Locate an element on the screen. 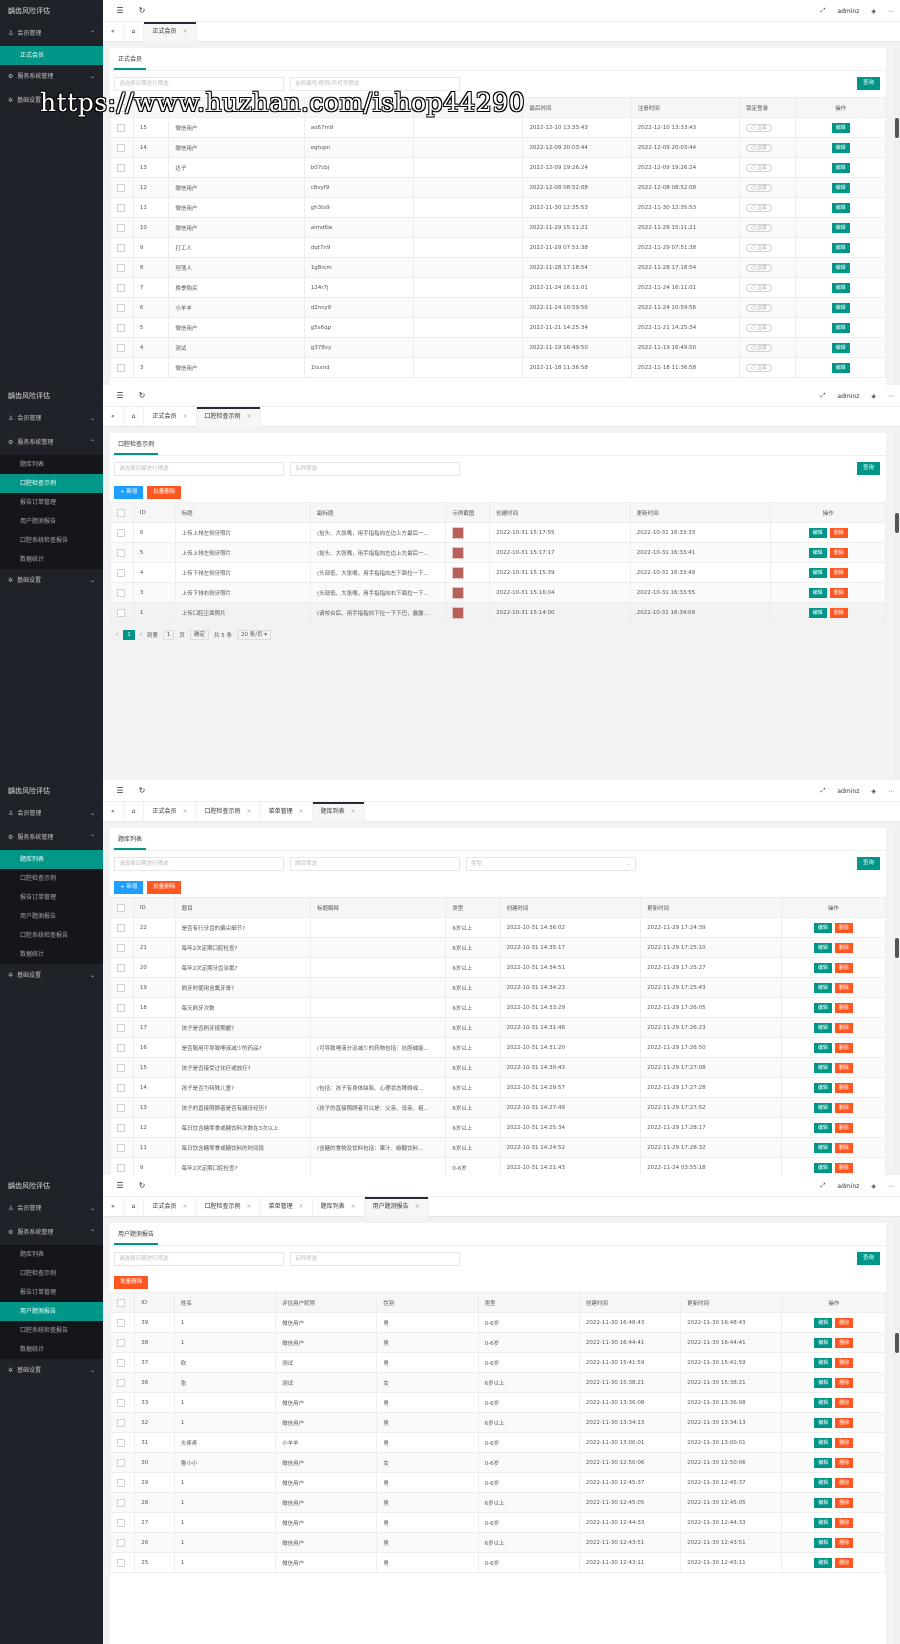 Image resolution: width=900 pixels, height=1644 pixels. menu-toggle-icon: ☰ is located at coordinates (120, 790).